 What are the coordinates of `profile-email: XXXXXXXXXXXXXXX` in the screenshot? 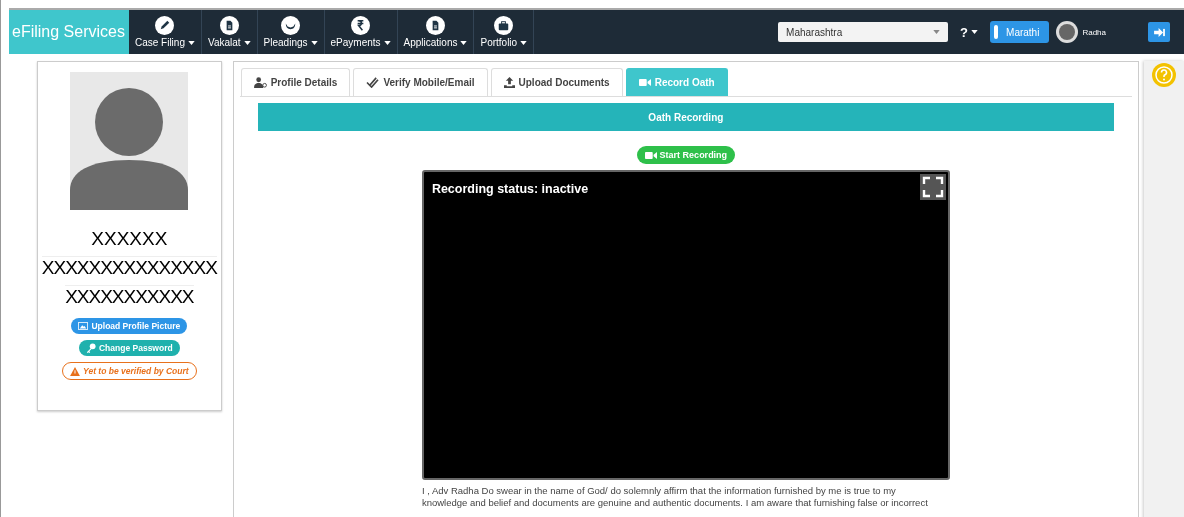 It's located at (129, 267).